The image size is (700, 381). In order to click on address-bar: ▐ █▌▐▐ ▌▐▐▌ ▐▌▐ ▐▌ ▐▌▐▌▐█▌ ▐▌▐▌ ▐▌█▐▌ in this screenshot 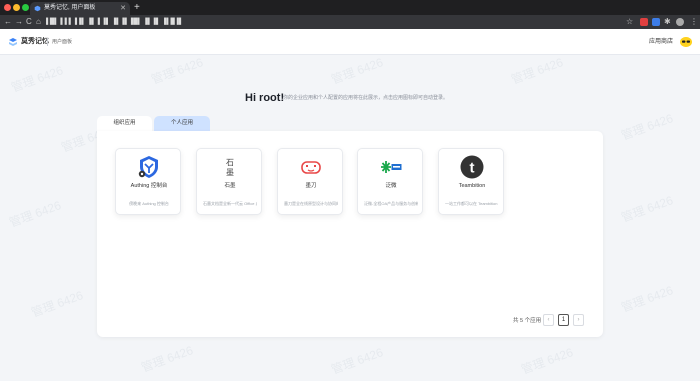, I will do `click(330, 22)`.